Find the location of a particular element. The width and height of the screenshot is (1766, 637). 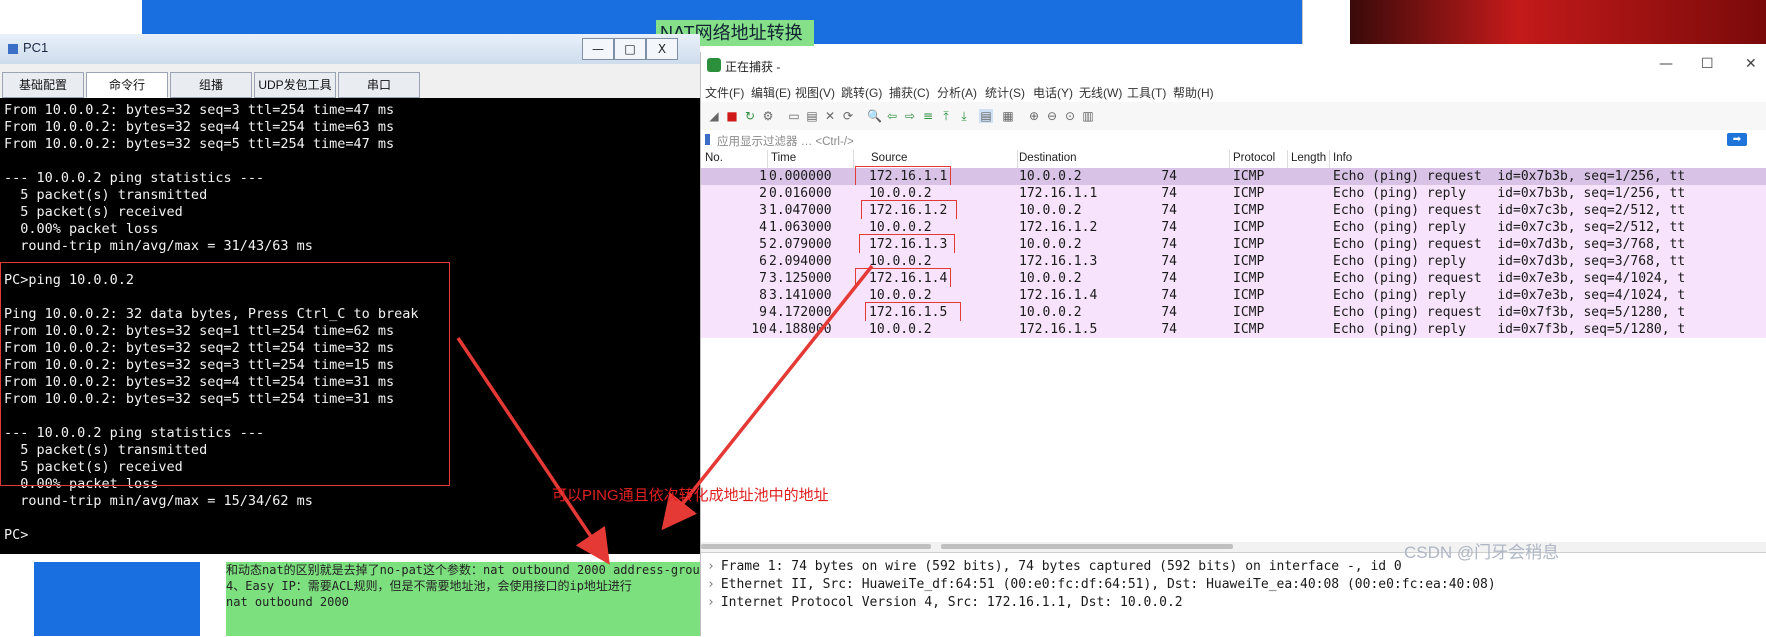

watermark: CSDN @门牙会稍息 is located at coordinates (1482, 552).